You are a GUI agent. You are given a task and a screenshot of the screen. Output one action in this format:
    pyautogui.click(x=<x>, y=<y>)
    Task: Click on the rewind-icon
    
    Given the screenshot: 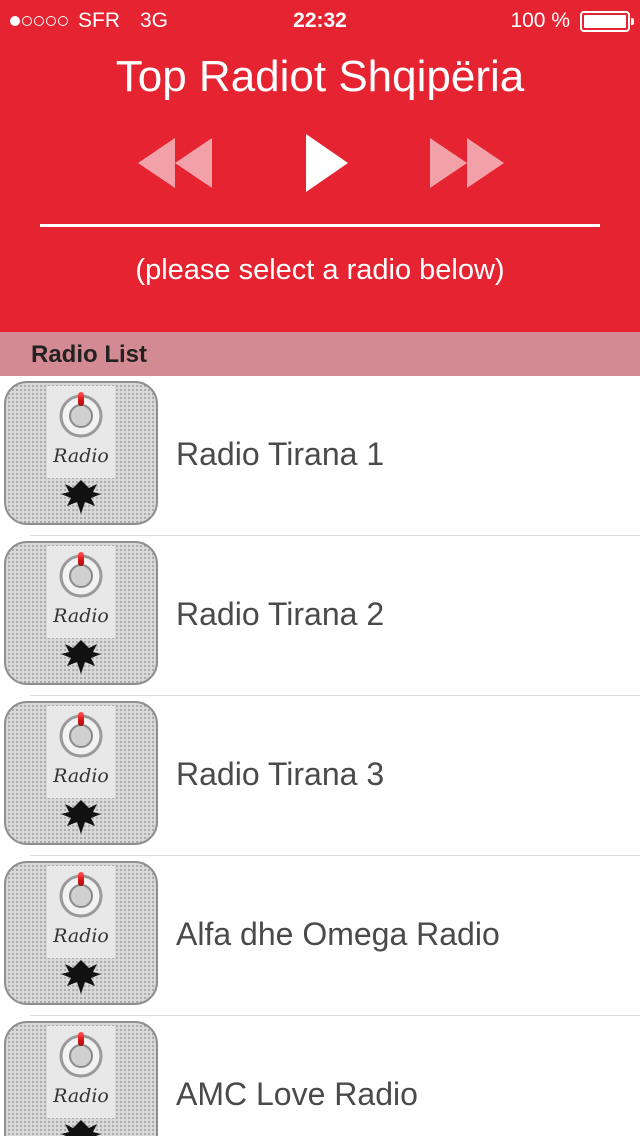 What is the action you would take?
    pyautogui.click(x=175, y=163)
    